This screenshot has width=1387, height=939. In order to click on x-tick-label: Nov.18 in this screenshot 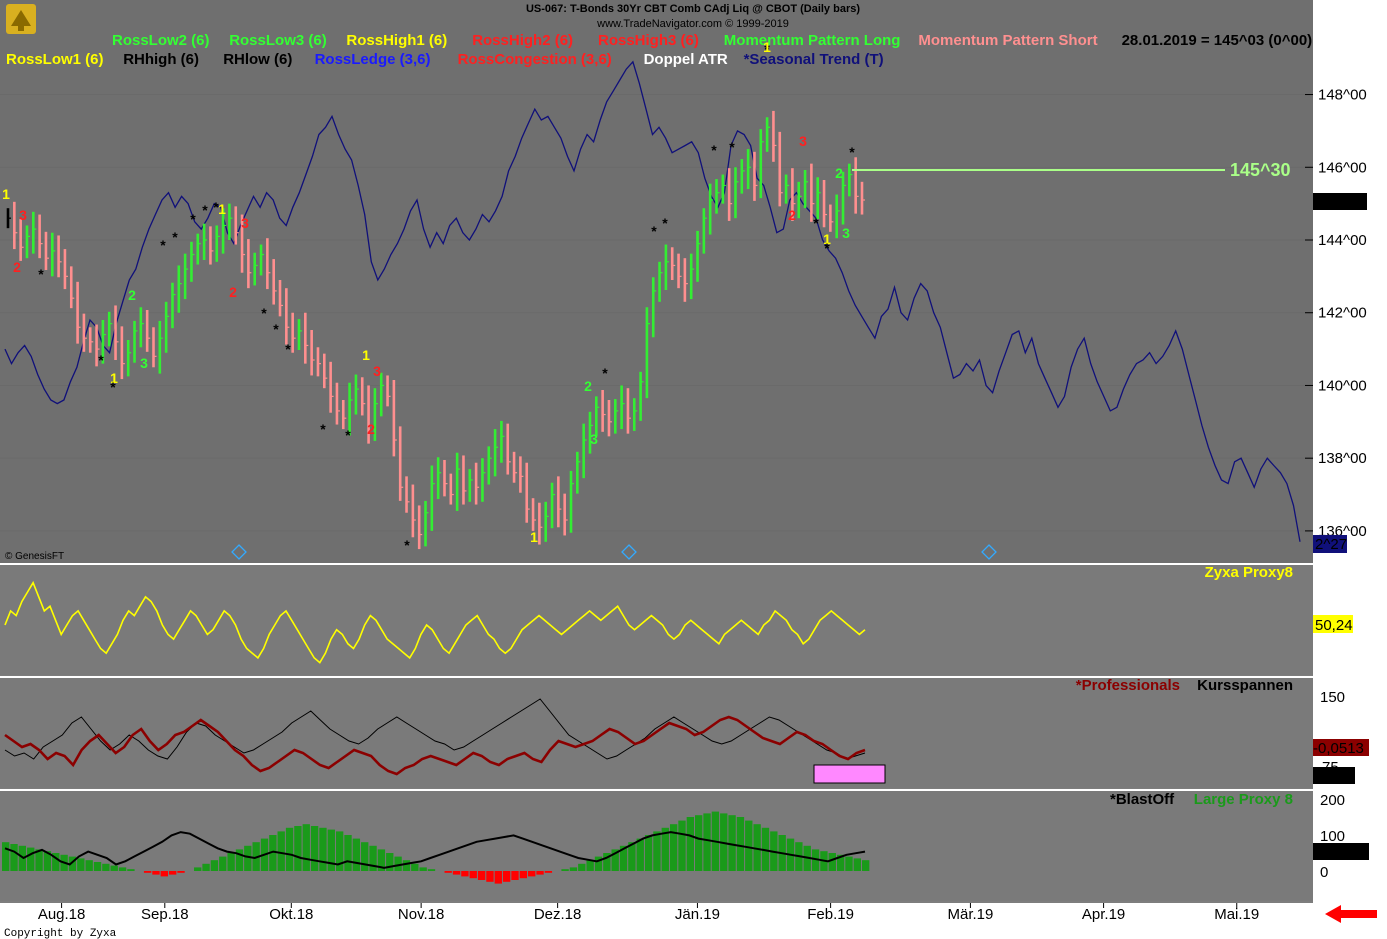, I will do `click(421, 914)`.